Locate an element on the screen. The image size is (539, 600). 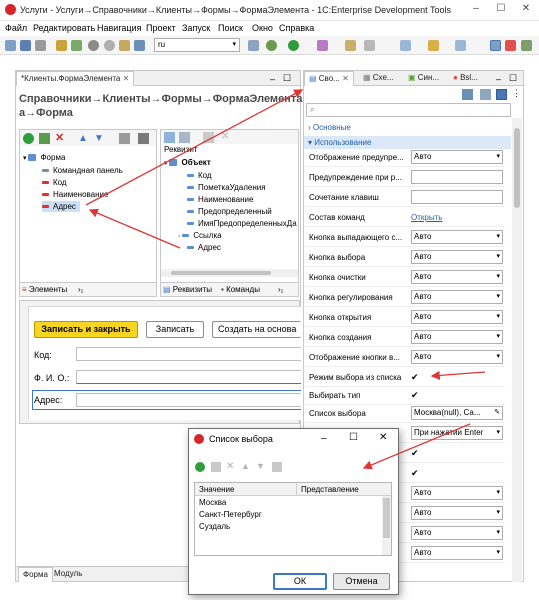
arrow-to-list-mode is located at coordinates (458, 375).